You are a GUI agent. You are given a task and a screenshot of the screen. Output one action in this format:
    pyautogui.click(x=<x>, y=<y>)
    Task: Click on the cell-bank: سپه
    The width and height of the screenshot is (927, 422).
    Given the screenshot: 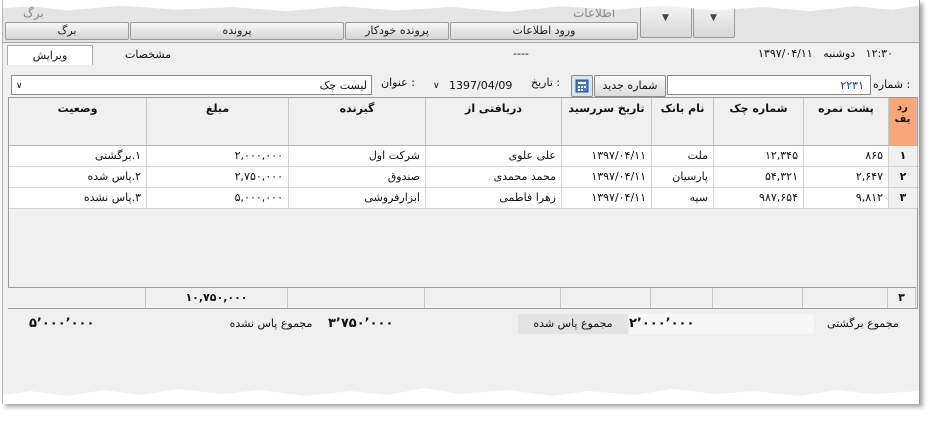 What is the action you would take?
    pyautogui.click(x=683, y=198)
    